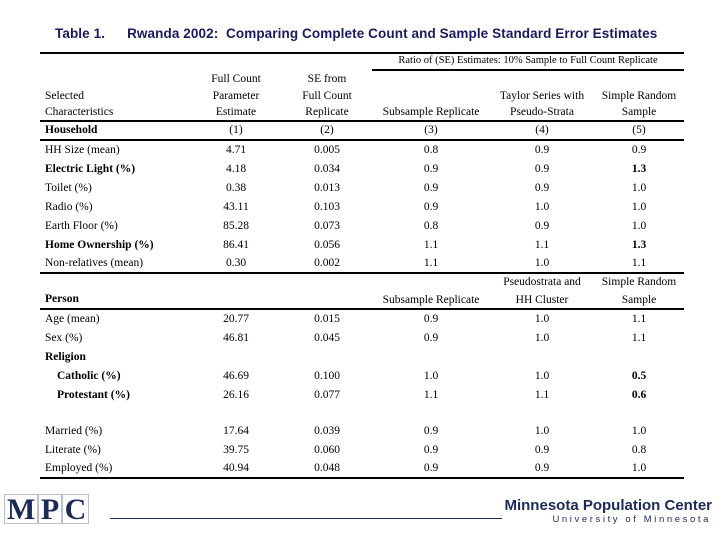  What do you see at coordinates (639, 299) in the screenshot?
I see `person-subheader-5-line2: Sample` at bounding box center [639, 299].